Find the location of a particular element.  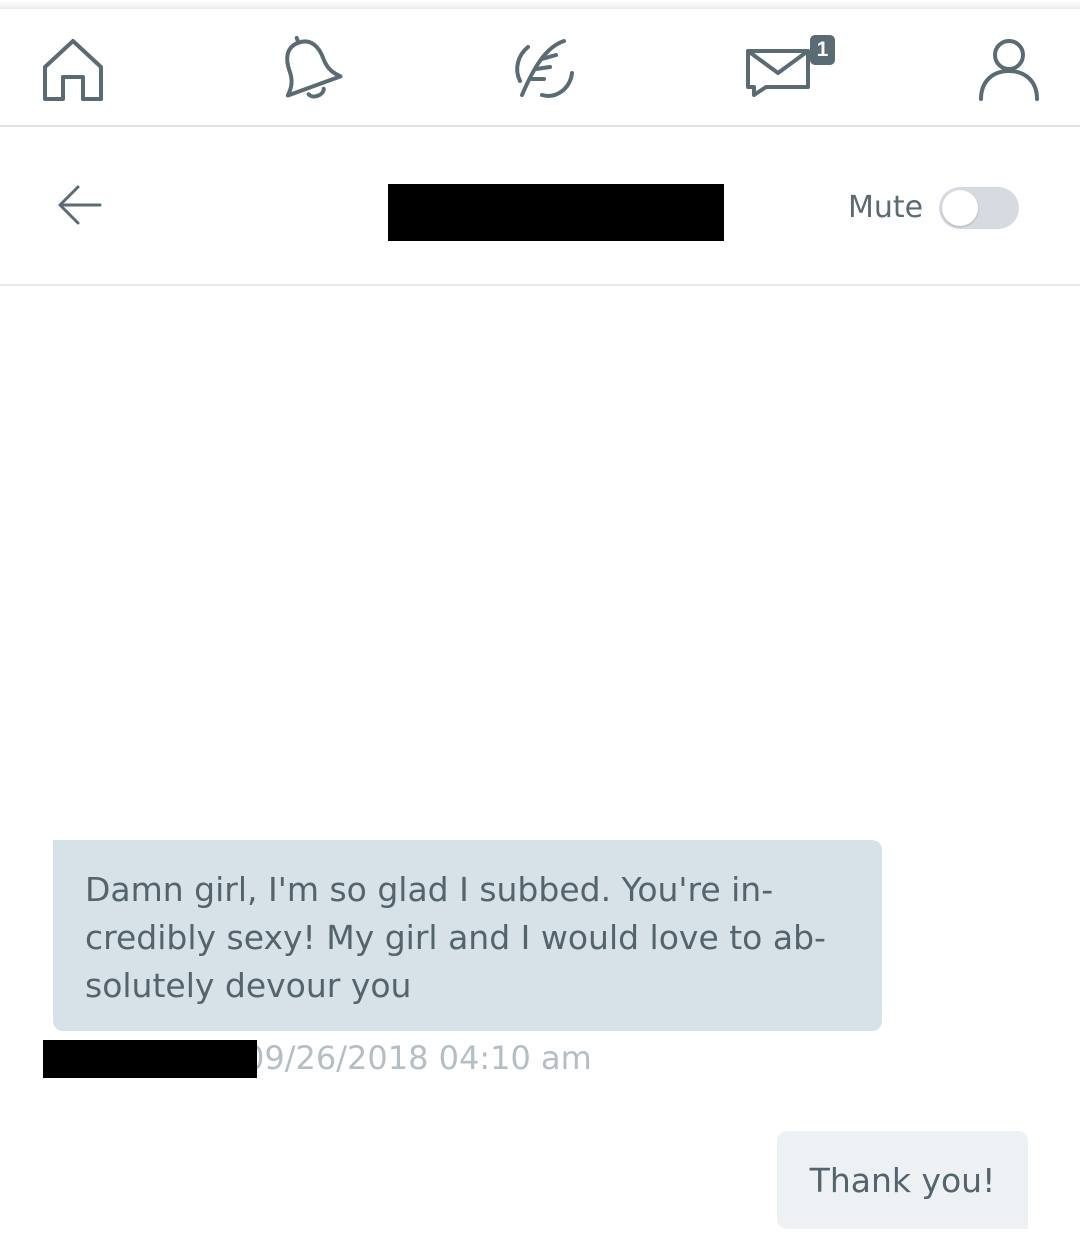

arrow-left-icon is located at coordinates (80, 205).